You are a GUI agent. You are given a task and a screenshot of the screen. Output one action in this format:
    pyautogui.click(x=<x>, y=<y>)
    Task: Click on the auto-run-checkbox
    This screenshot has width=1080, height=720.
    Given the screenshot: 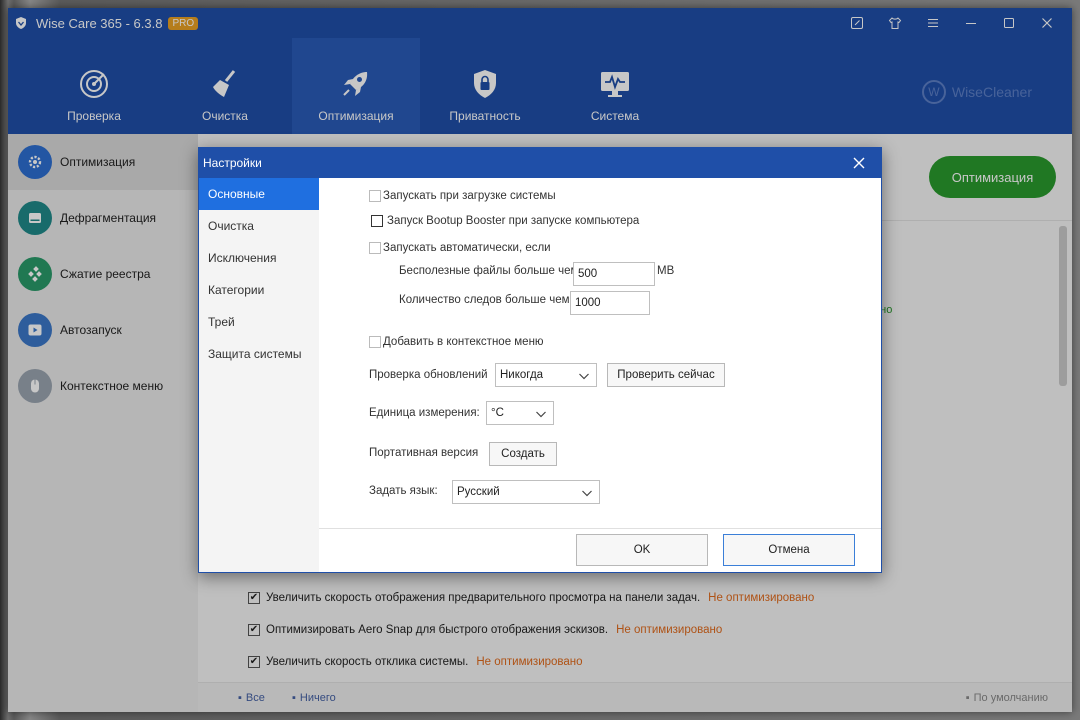 What is the action you would take?
    pyautogui.click(x=375, y=248)
    